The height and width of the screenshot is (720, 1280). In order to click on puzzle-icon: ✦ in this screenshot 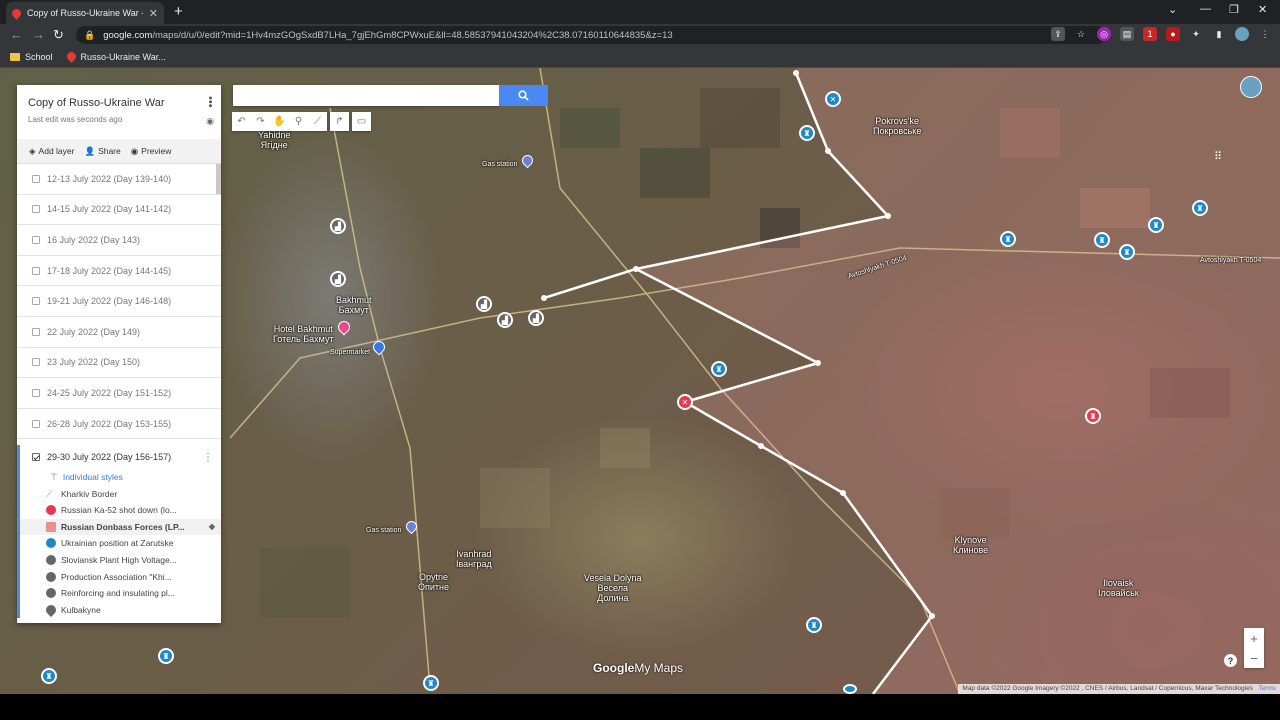, I will do `click(1196, 34)`.